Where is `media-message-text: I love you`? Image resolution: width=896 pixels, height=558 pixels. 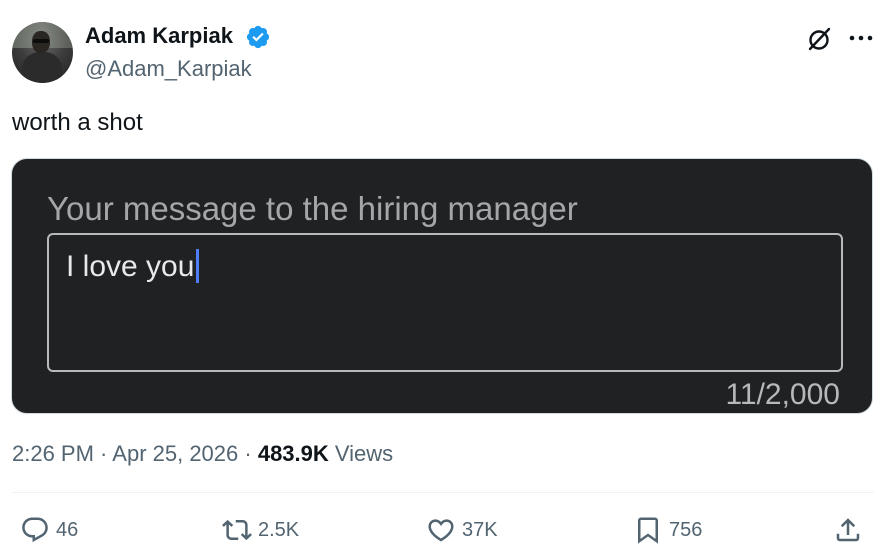
media-message-text: I love you is located at coordinates (133, 267).